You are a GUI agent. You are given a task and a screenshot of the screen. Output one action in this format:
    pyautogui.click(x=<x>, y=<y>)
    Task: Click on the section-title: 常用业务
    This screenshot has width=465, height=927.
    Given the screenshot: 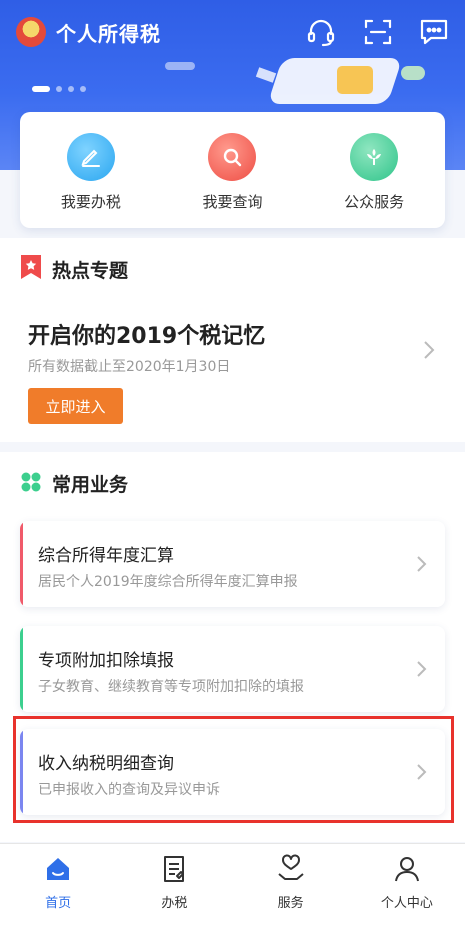 What is the action you would take?
    pyautogui.click(x=90, y=485)
    